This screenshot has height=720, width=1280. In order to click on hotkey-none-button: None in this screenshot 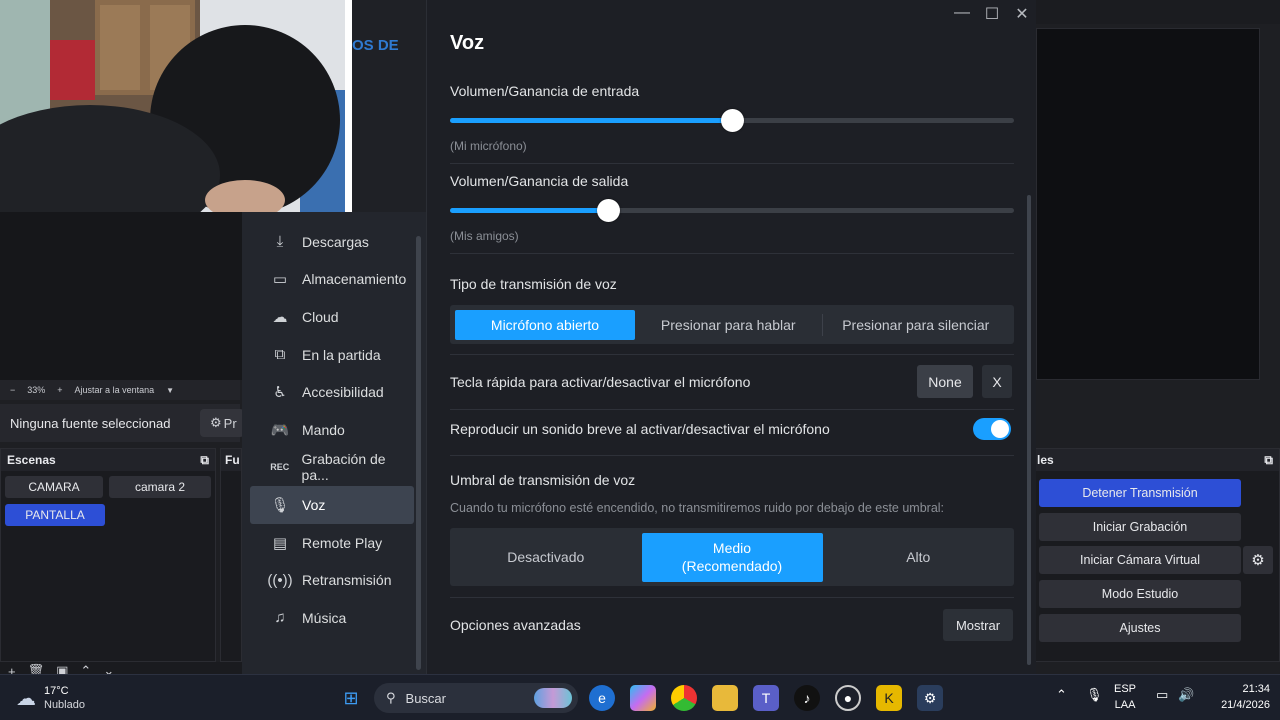, I will do `click(945, 381)`.